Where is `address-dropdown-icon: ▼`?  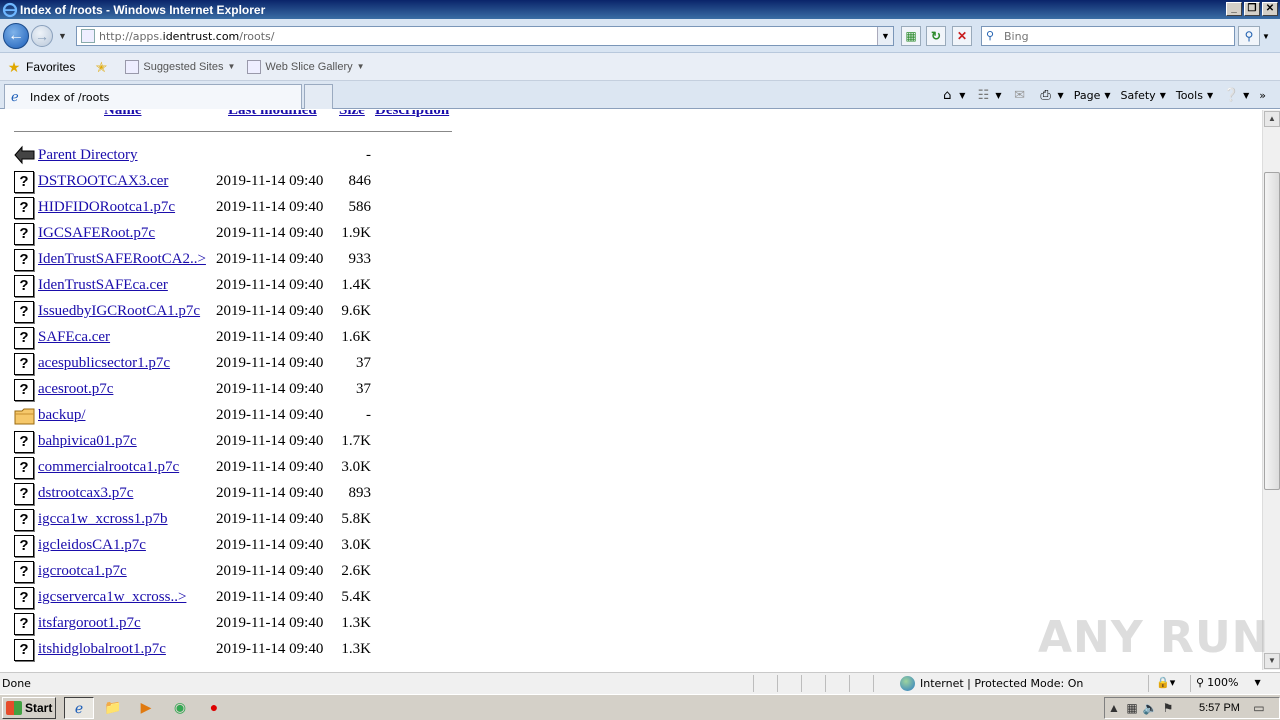
address-dropdown-icon: ▼ is located at coordinates (885, 36).